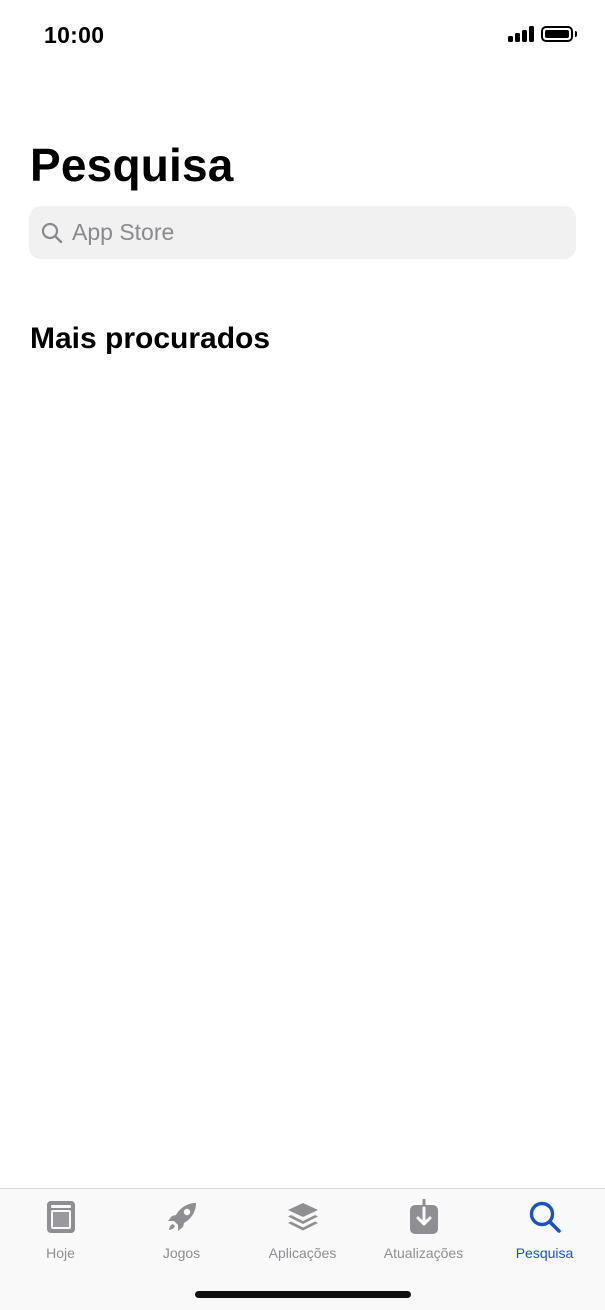 The image size is (605, 1310). Describe the element at coordinates (545, 1217) in the screenshot. I see `search-icon` at that location.